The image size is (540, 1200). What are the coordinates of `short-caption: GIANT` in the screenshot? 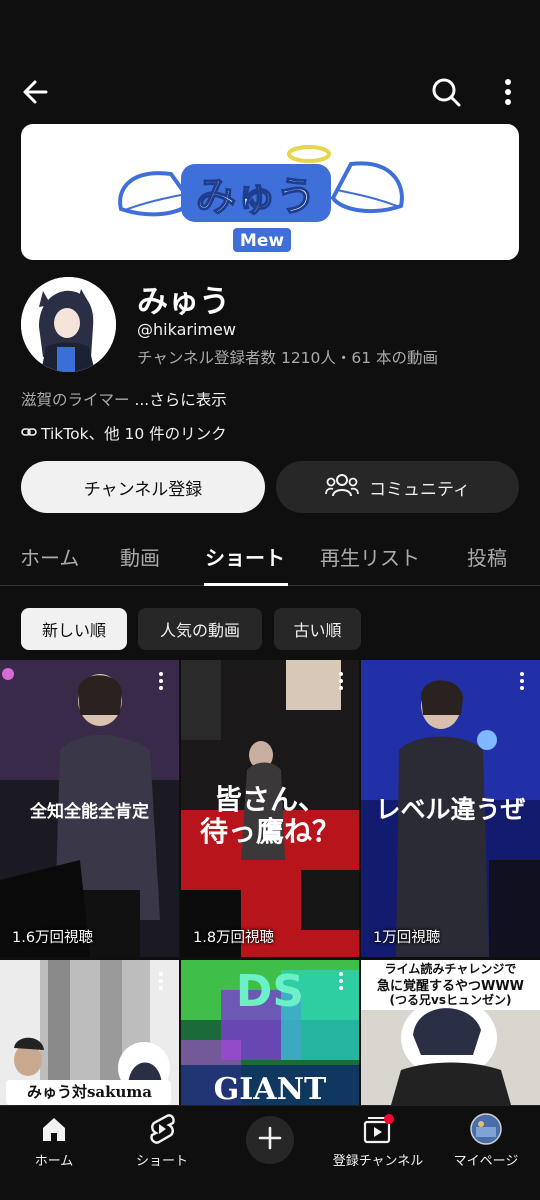 It's located at (270, 1088).